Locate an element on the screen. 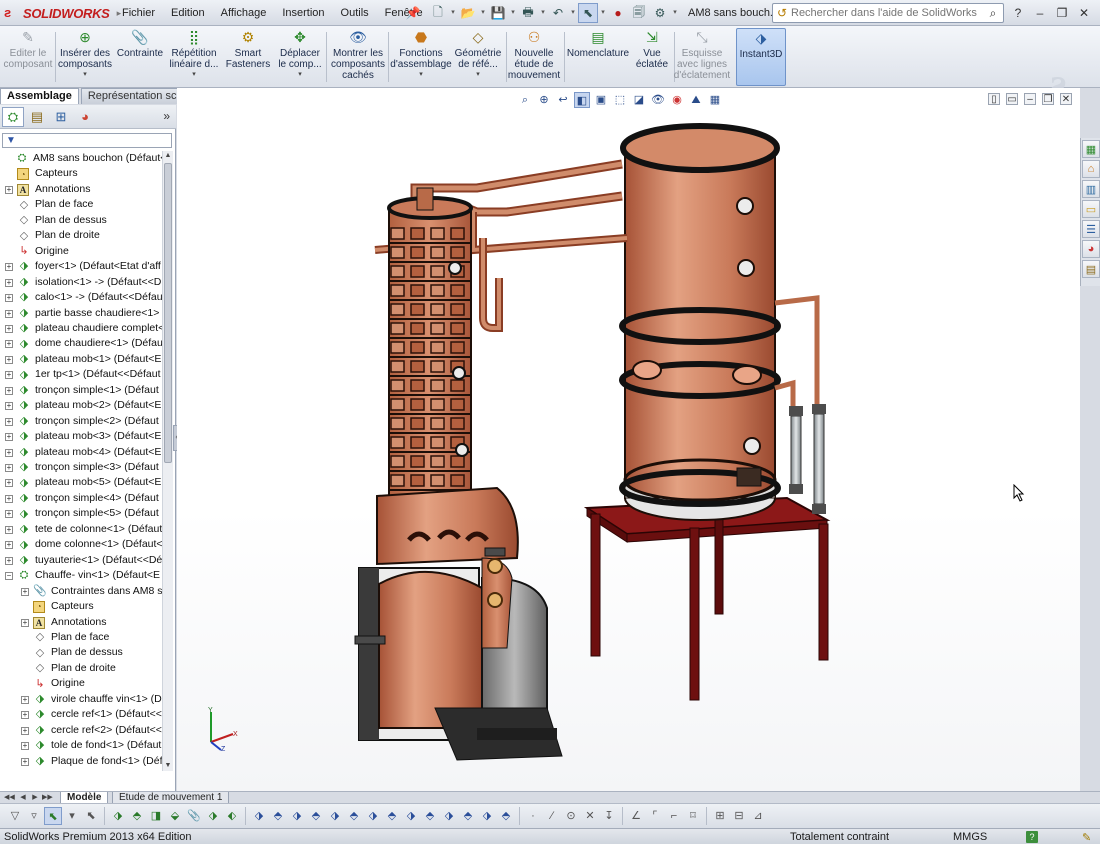 This screenshot has width=1100, height=844. tree-item: ◇ Plan de face is located at coordinates (81, 205).